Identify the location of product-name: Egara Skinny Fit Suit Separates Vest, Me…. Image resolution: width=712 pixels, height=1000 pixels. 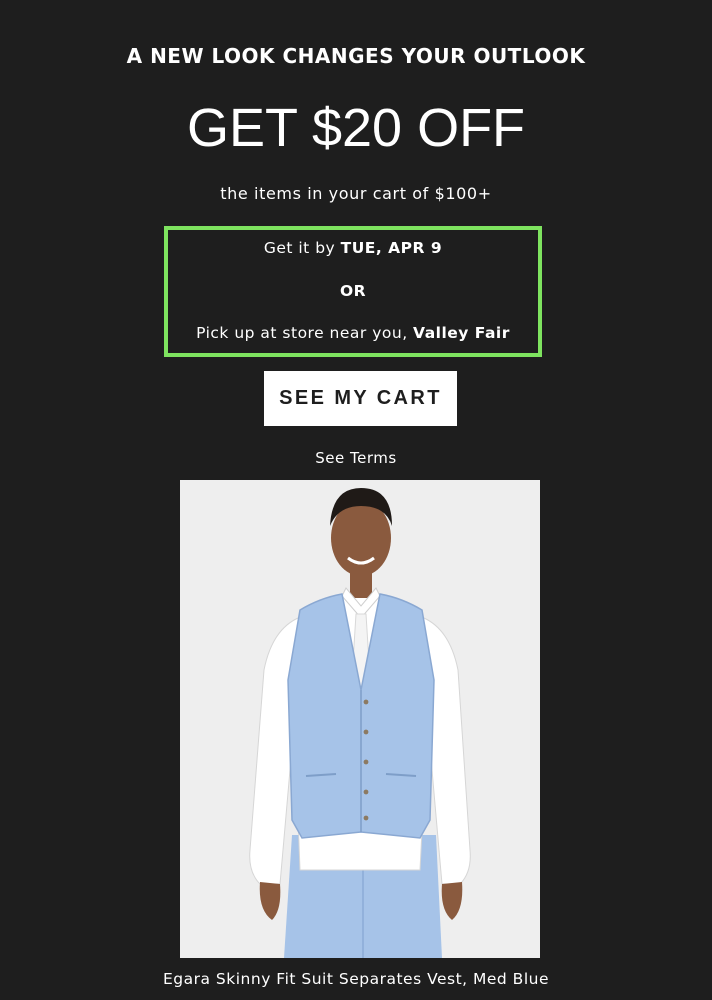
(356, 979).